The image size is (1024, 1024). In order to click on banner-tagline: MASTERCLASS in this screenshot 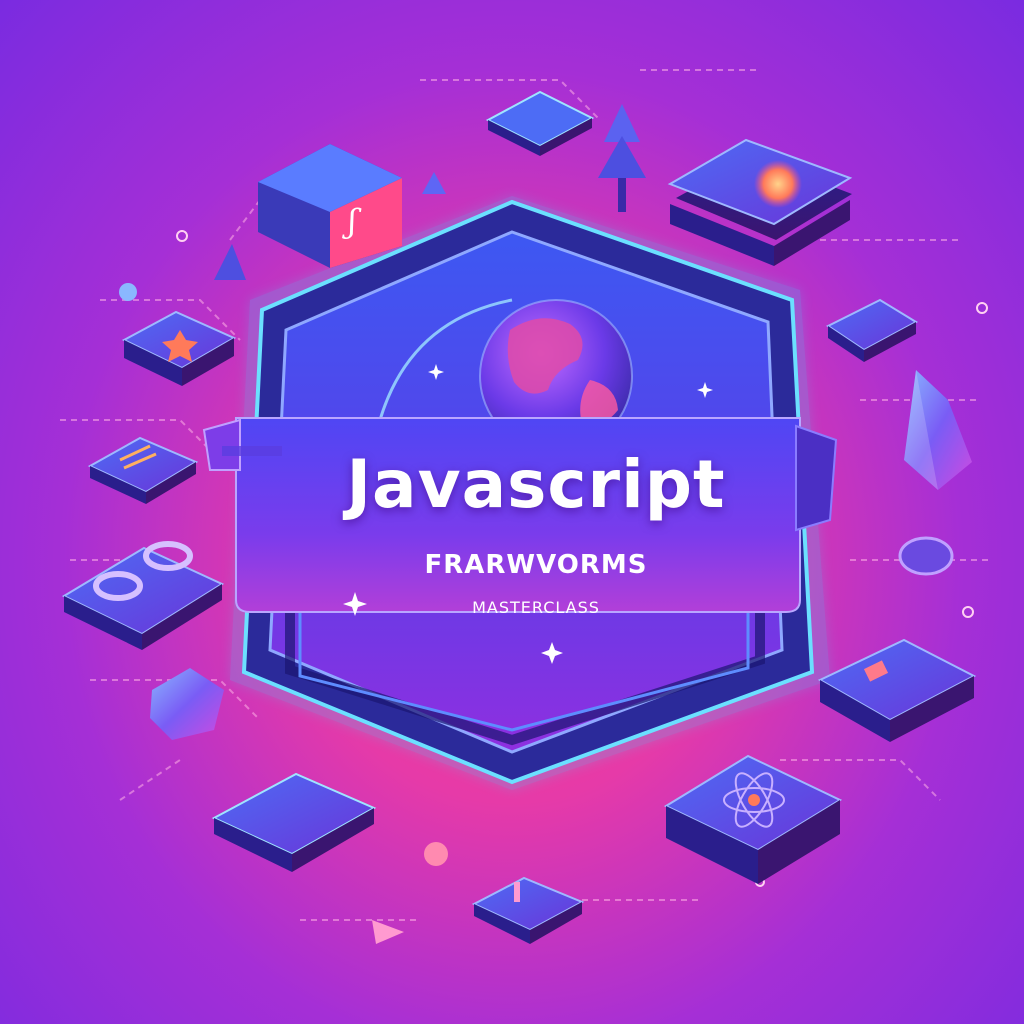, I will do `click(536, 607)`.